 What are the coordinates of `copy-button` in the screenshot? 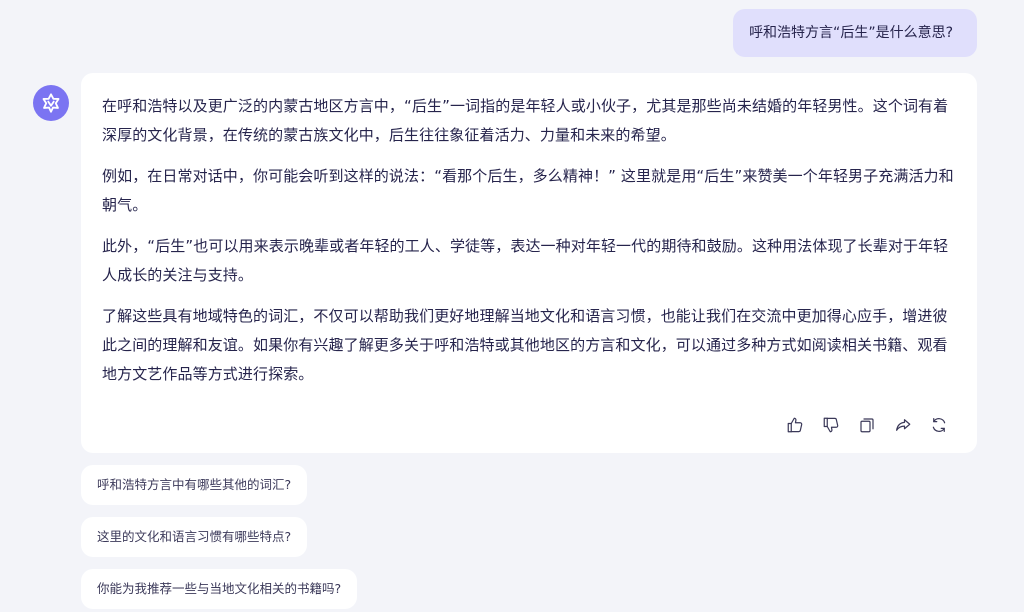 It's located at (867, 425).